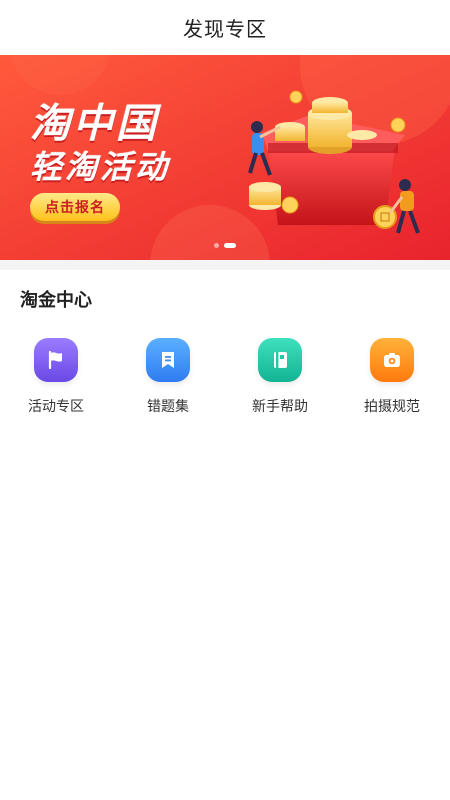 This screenshot has height=800, width=450. I want to click on grid-item-label: 拍摄规范, so click(392, 407).